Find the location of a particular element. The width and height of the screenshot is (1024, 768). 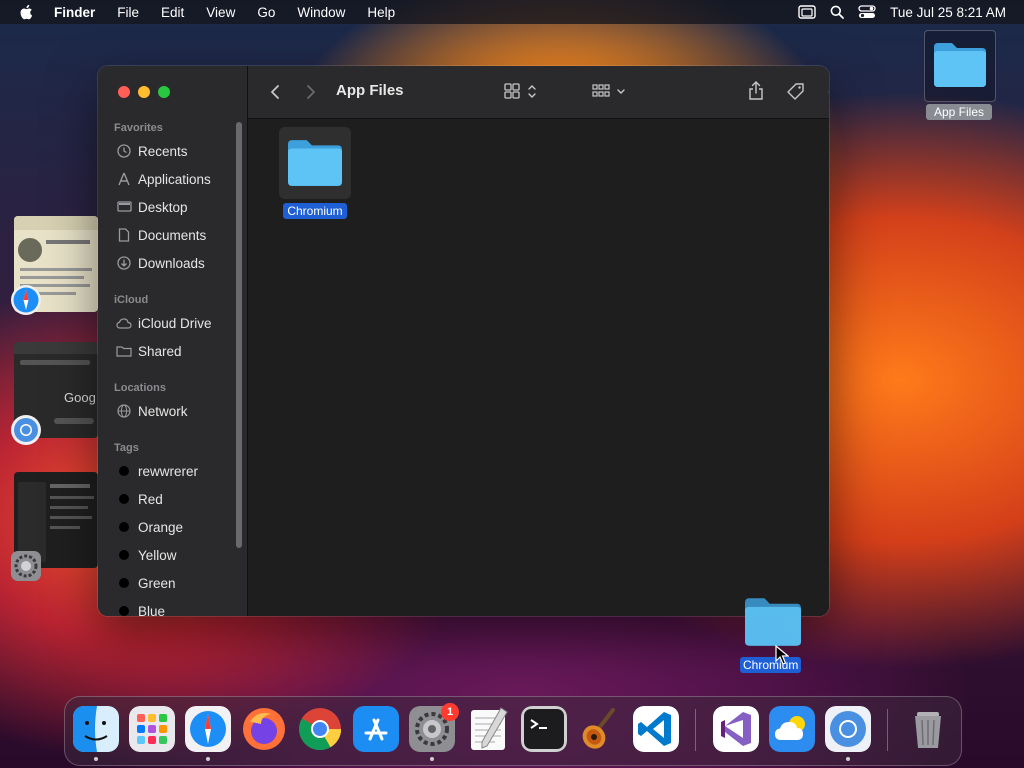

sidebar-item-documents: Documents is located at coordinates (161, 235).